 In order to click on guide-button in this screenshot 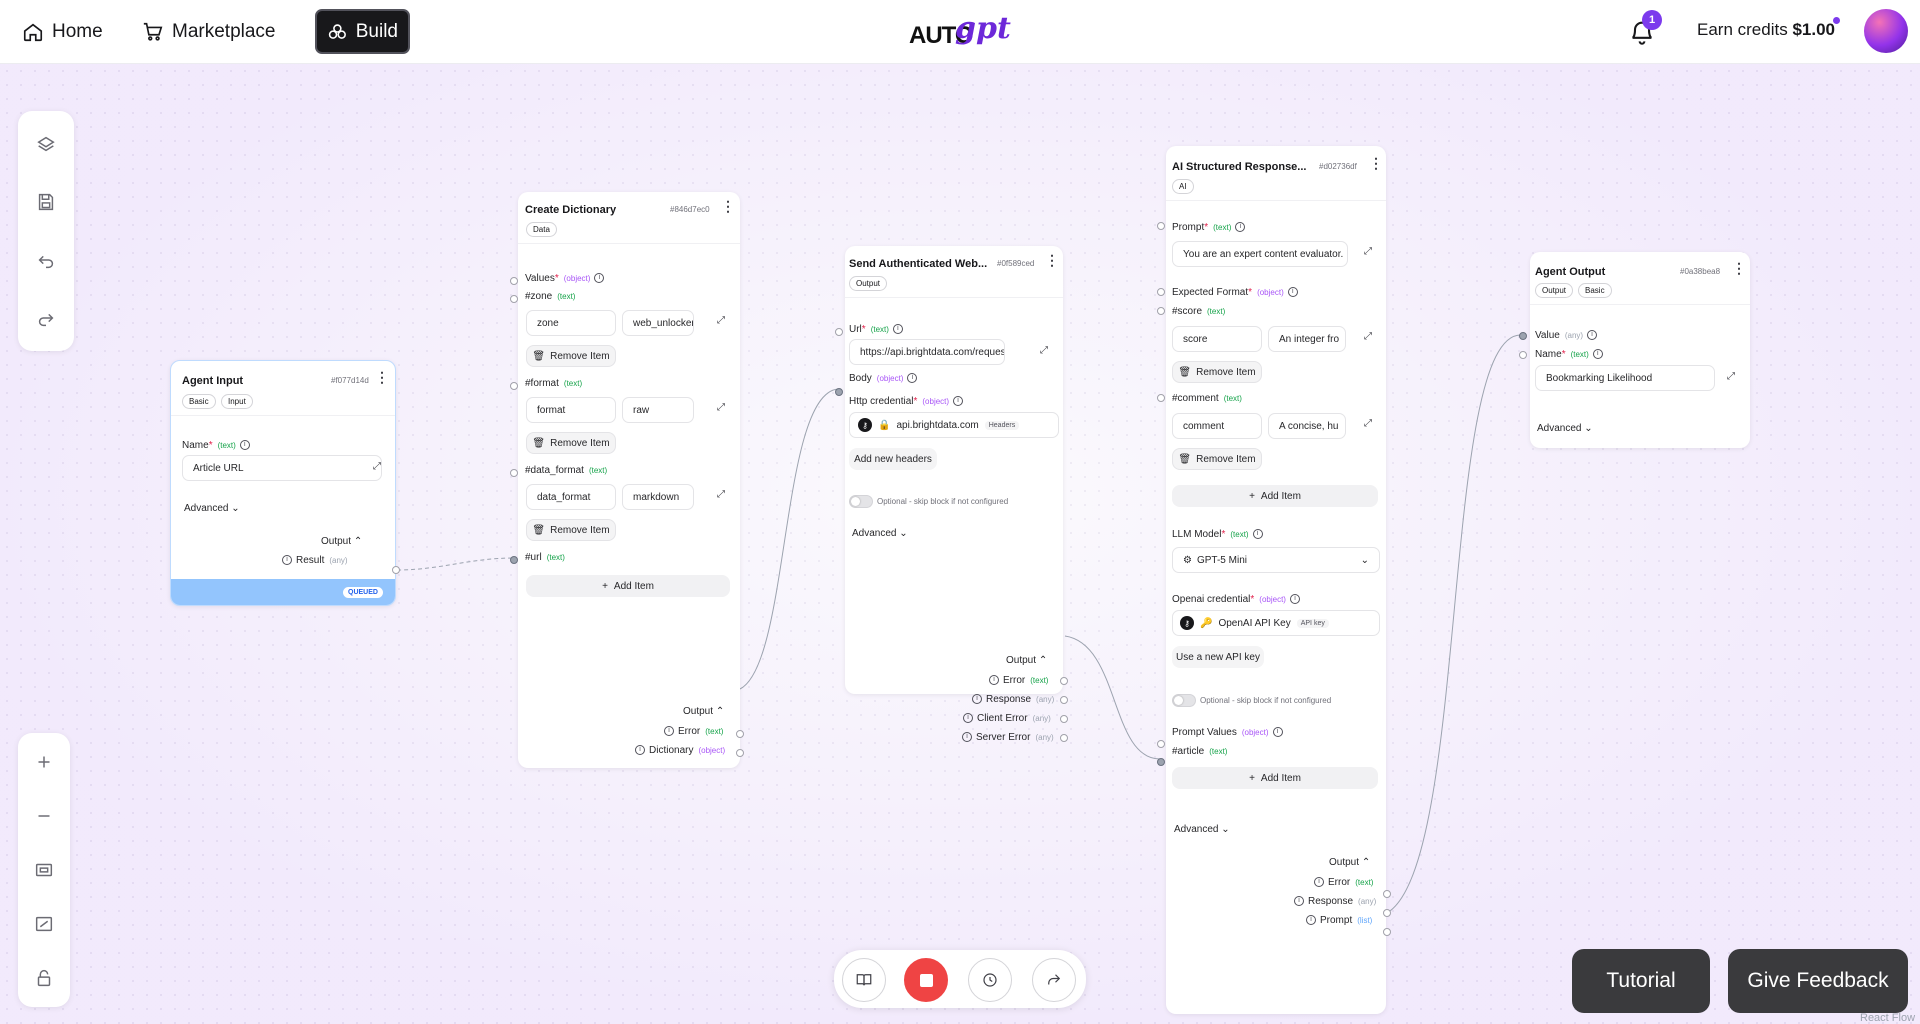, I will do `click(864, 980)`.